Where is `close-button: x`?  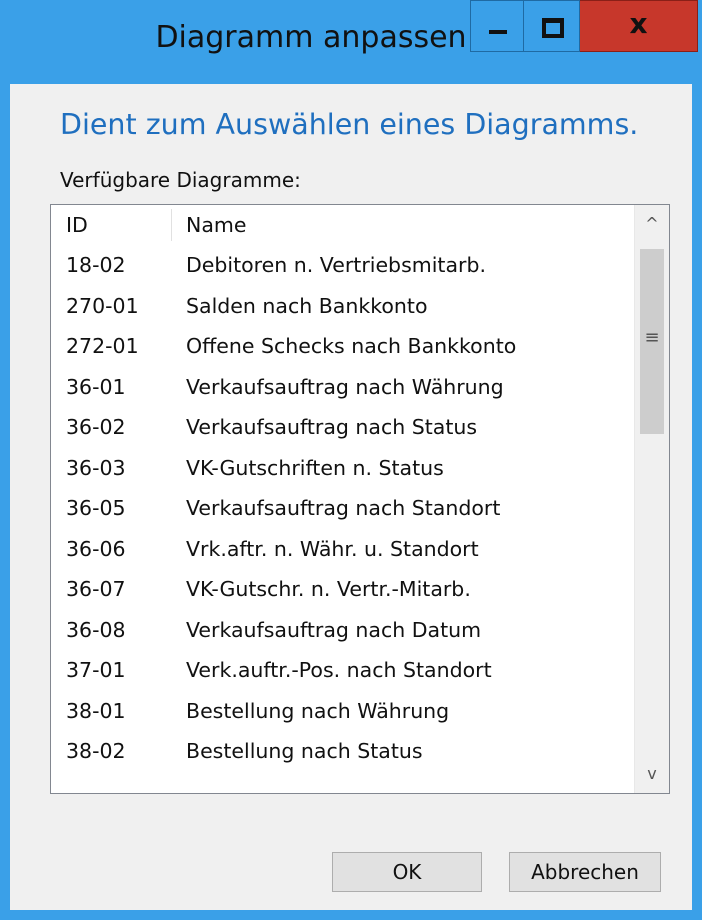
close-button: x is located at coordinates (639, 26).